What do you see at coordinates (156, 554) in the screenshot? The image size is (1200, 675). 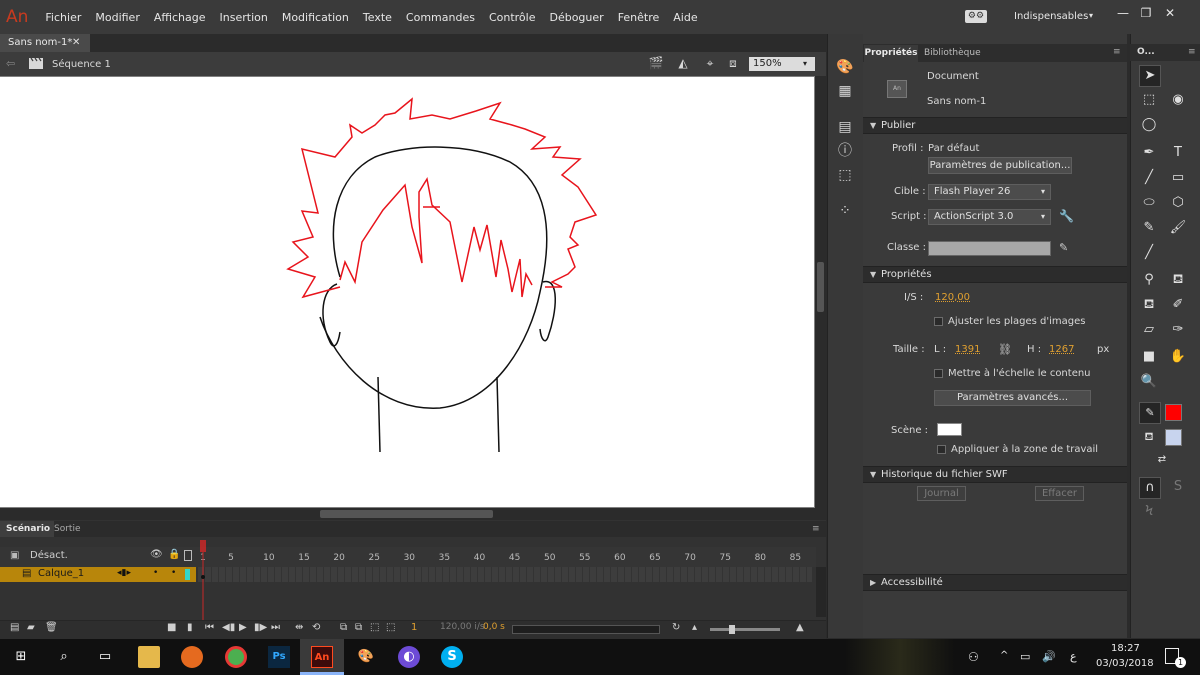 I see `eye-icon: 👁` at bounding box center [156, 554].